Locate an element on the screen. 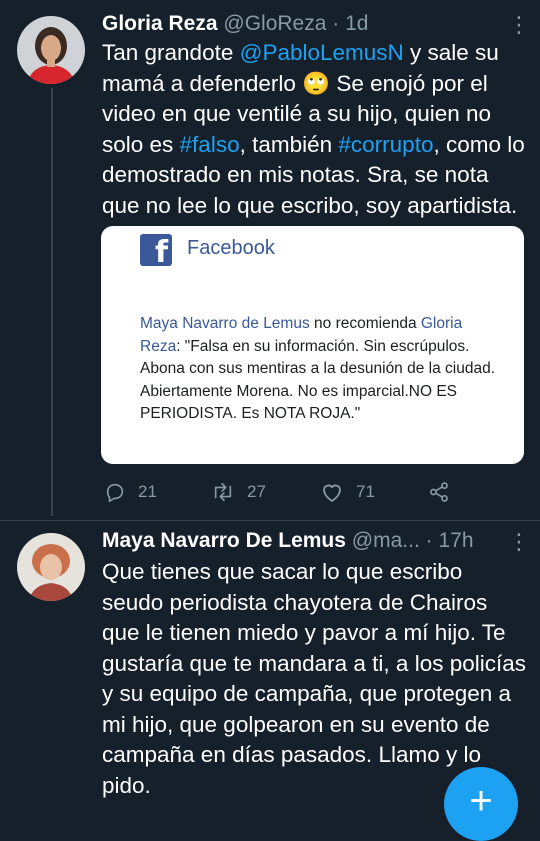 This screenshot has width=540, height=841. share-icon is located at coordinates (439, 492).